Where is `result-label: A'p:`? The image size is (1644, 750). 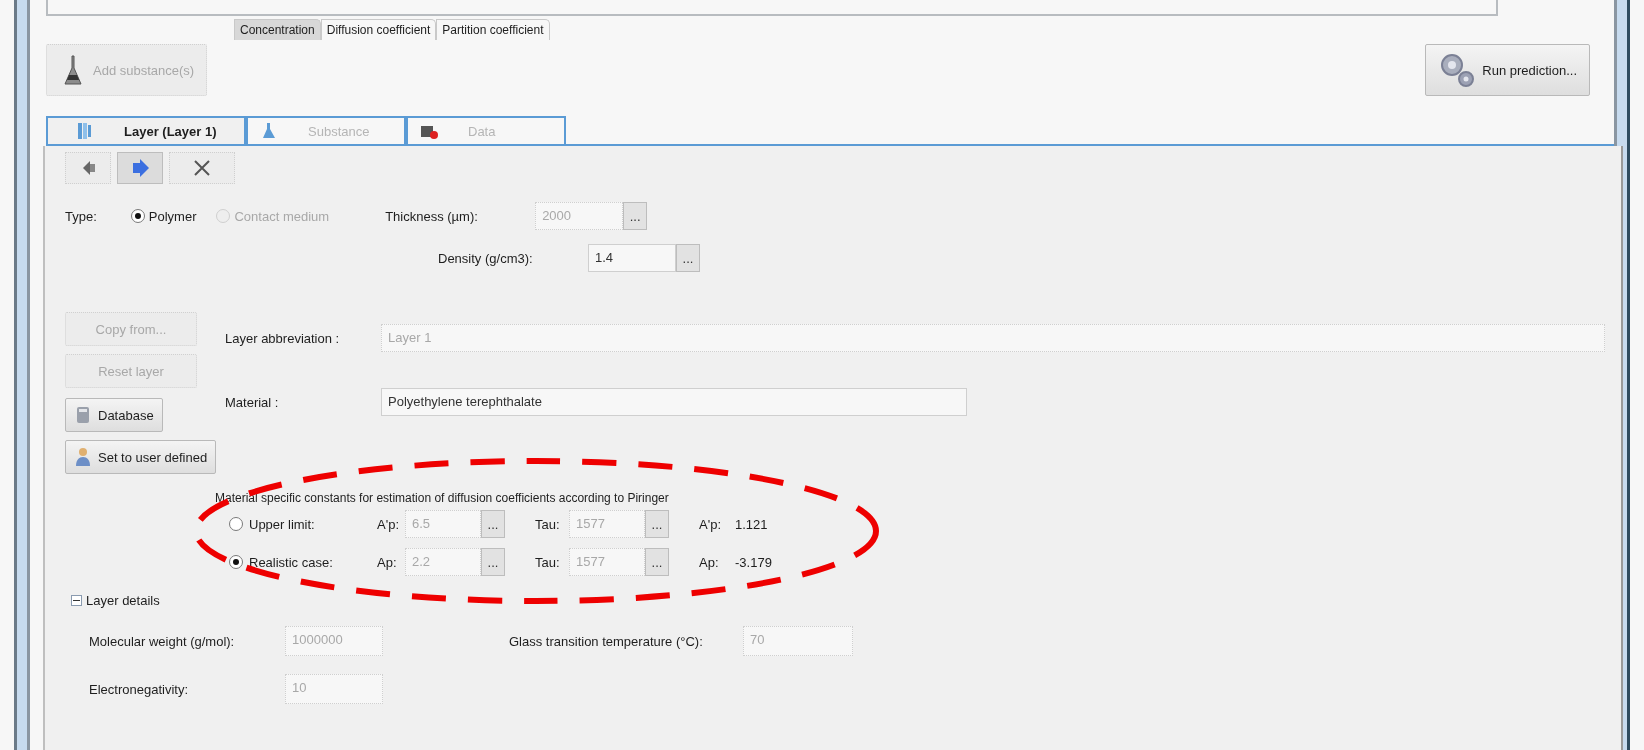
result-label: A'p: is located at coordinates (710, 524).